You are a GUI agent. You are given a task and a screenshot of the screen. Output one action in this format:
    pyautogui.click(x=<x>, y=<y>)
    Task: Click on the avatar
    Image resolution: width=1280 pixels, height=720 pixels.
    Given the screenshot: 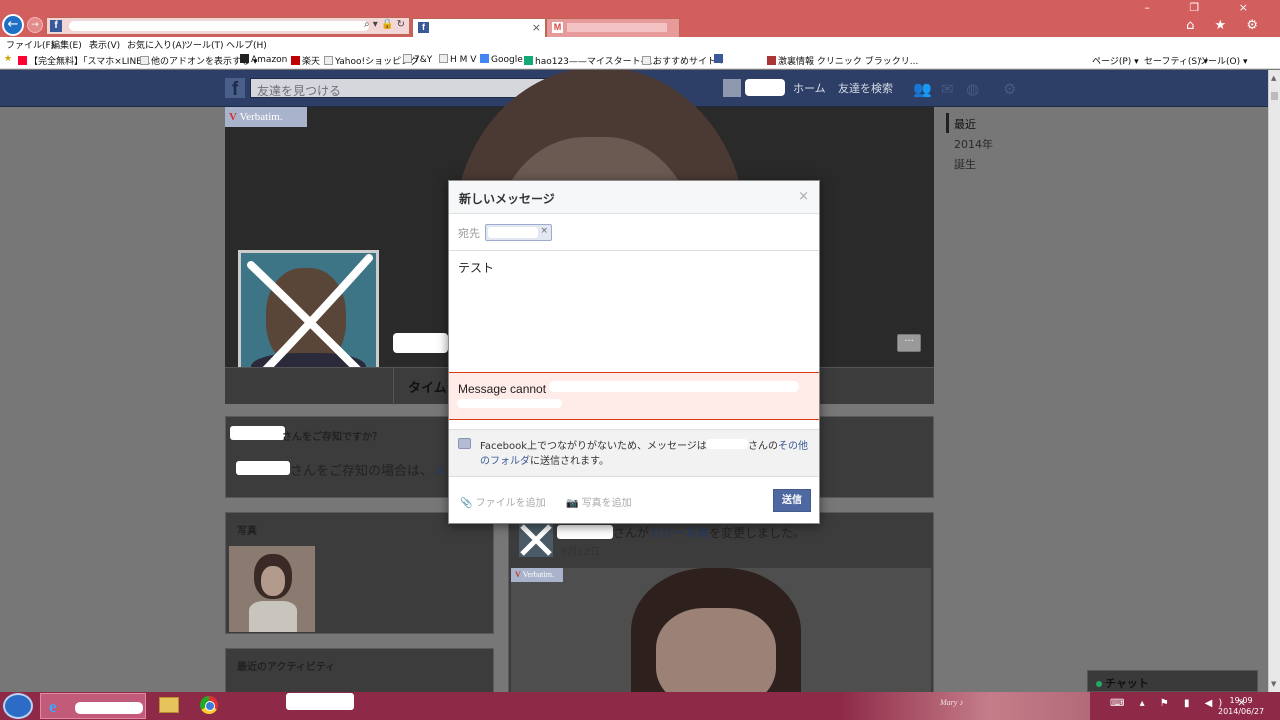 What is the action you would take?
    pyautogui.click(x=732, y=88)
    